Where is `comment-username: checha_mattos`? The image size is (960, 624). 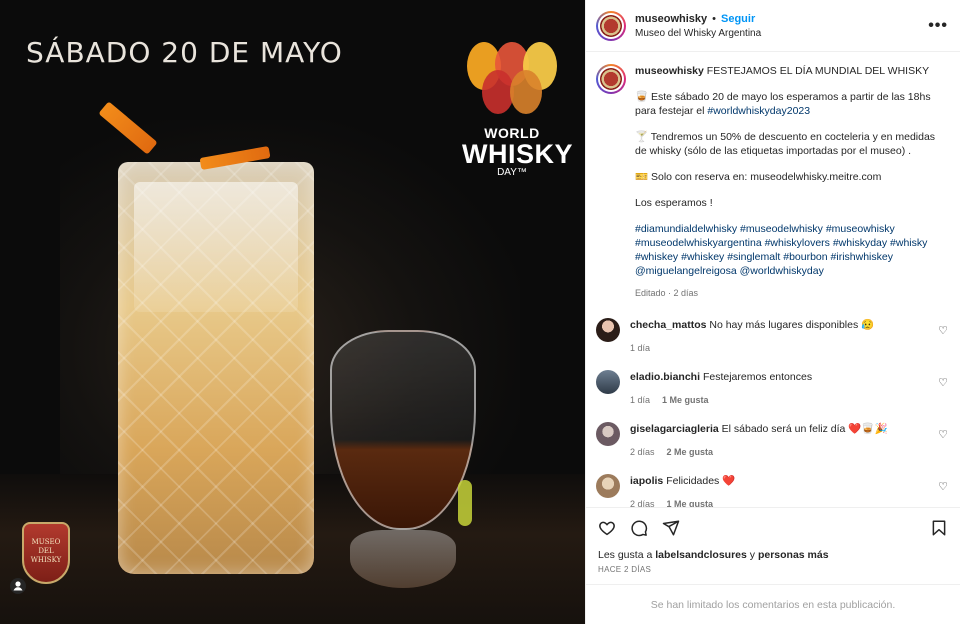
comment-username: checha_mattos is located at coordinates (668, 325).